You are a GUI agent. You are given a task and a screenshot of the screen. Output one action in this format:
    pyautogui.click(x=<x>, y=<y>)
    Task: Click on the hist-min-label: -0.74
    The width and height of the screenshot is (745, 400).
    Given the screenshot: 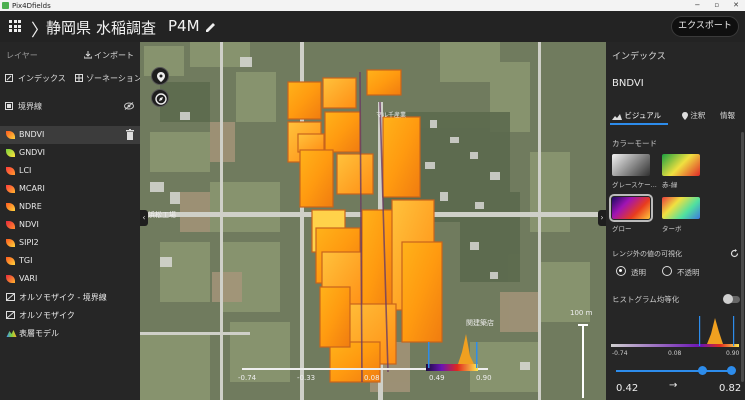 What is the action you would take?
    pyautogui.click(x=620, y=353)
    